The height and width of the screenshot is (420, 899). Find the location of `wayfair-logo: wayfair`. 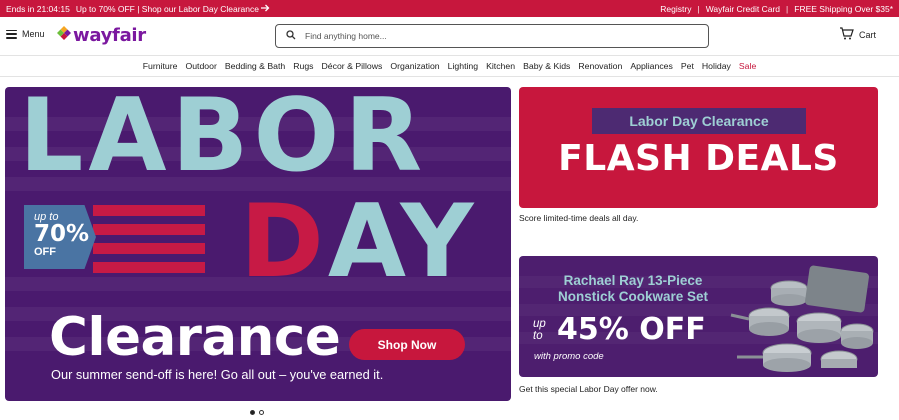

wayfair-logo: wayfair is located at coordinates (101, 35).